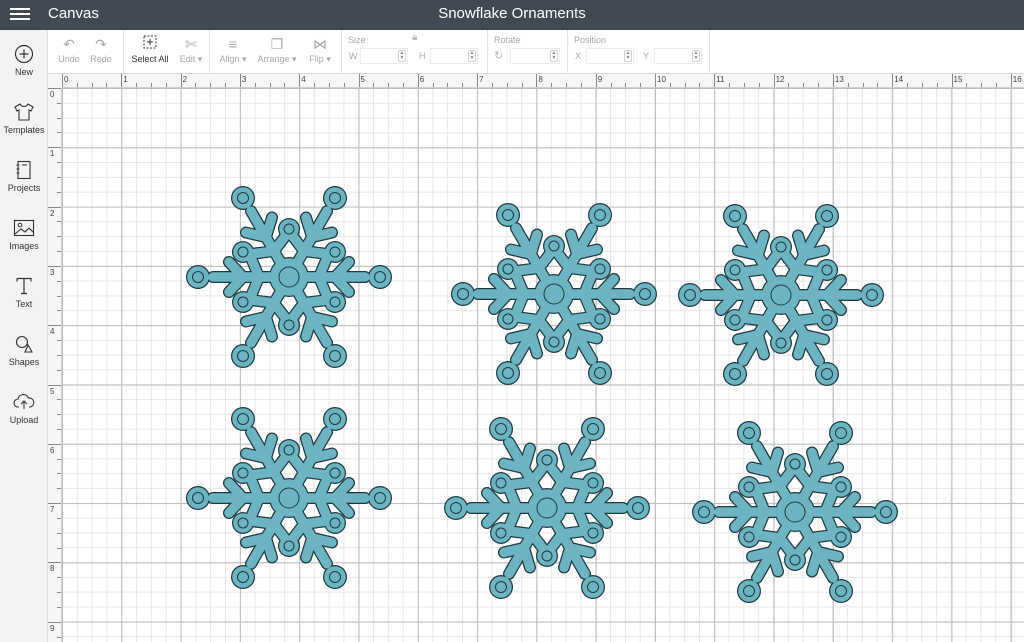 The image size is (1024, 642). Describe the element at coordinates (415, 52) in the screenshot. I see `size-group: Size 🔒︎ W ▲ ▼ H ▲ ▼` at that location.